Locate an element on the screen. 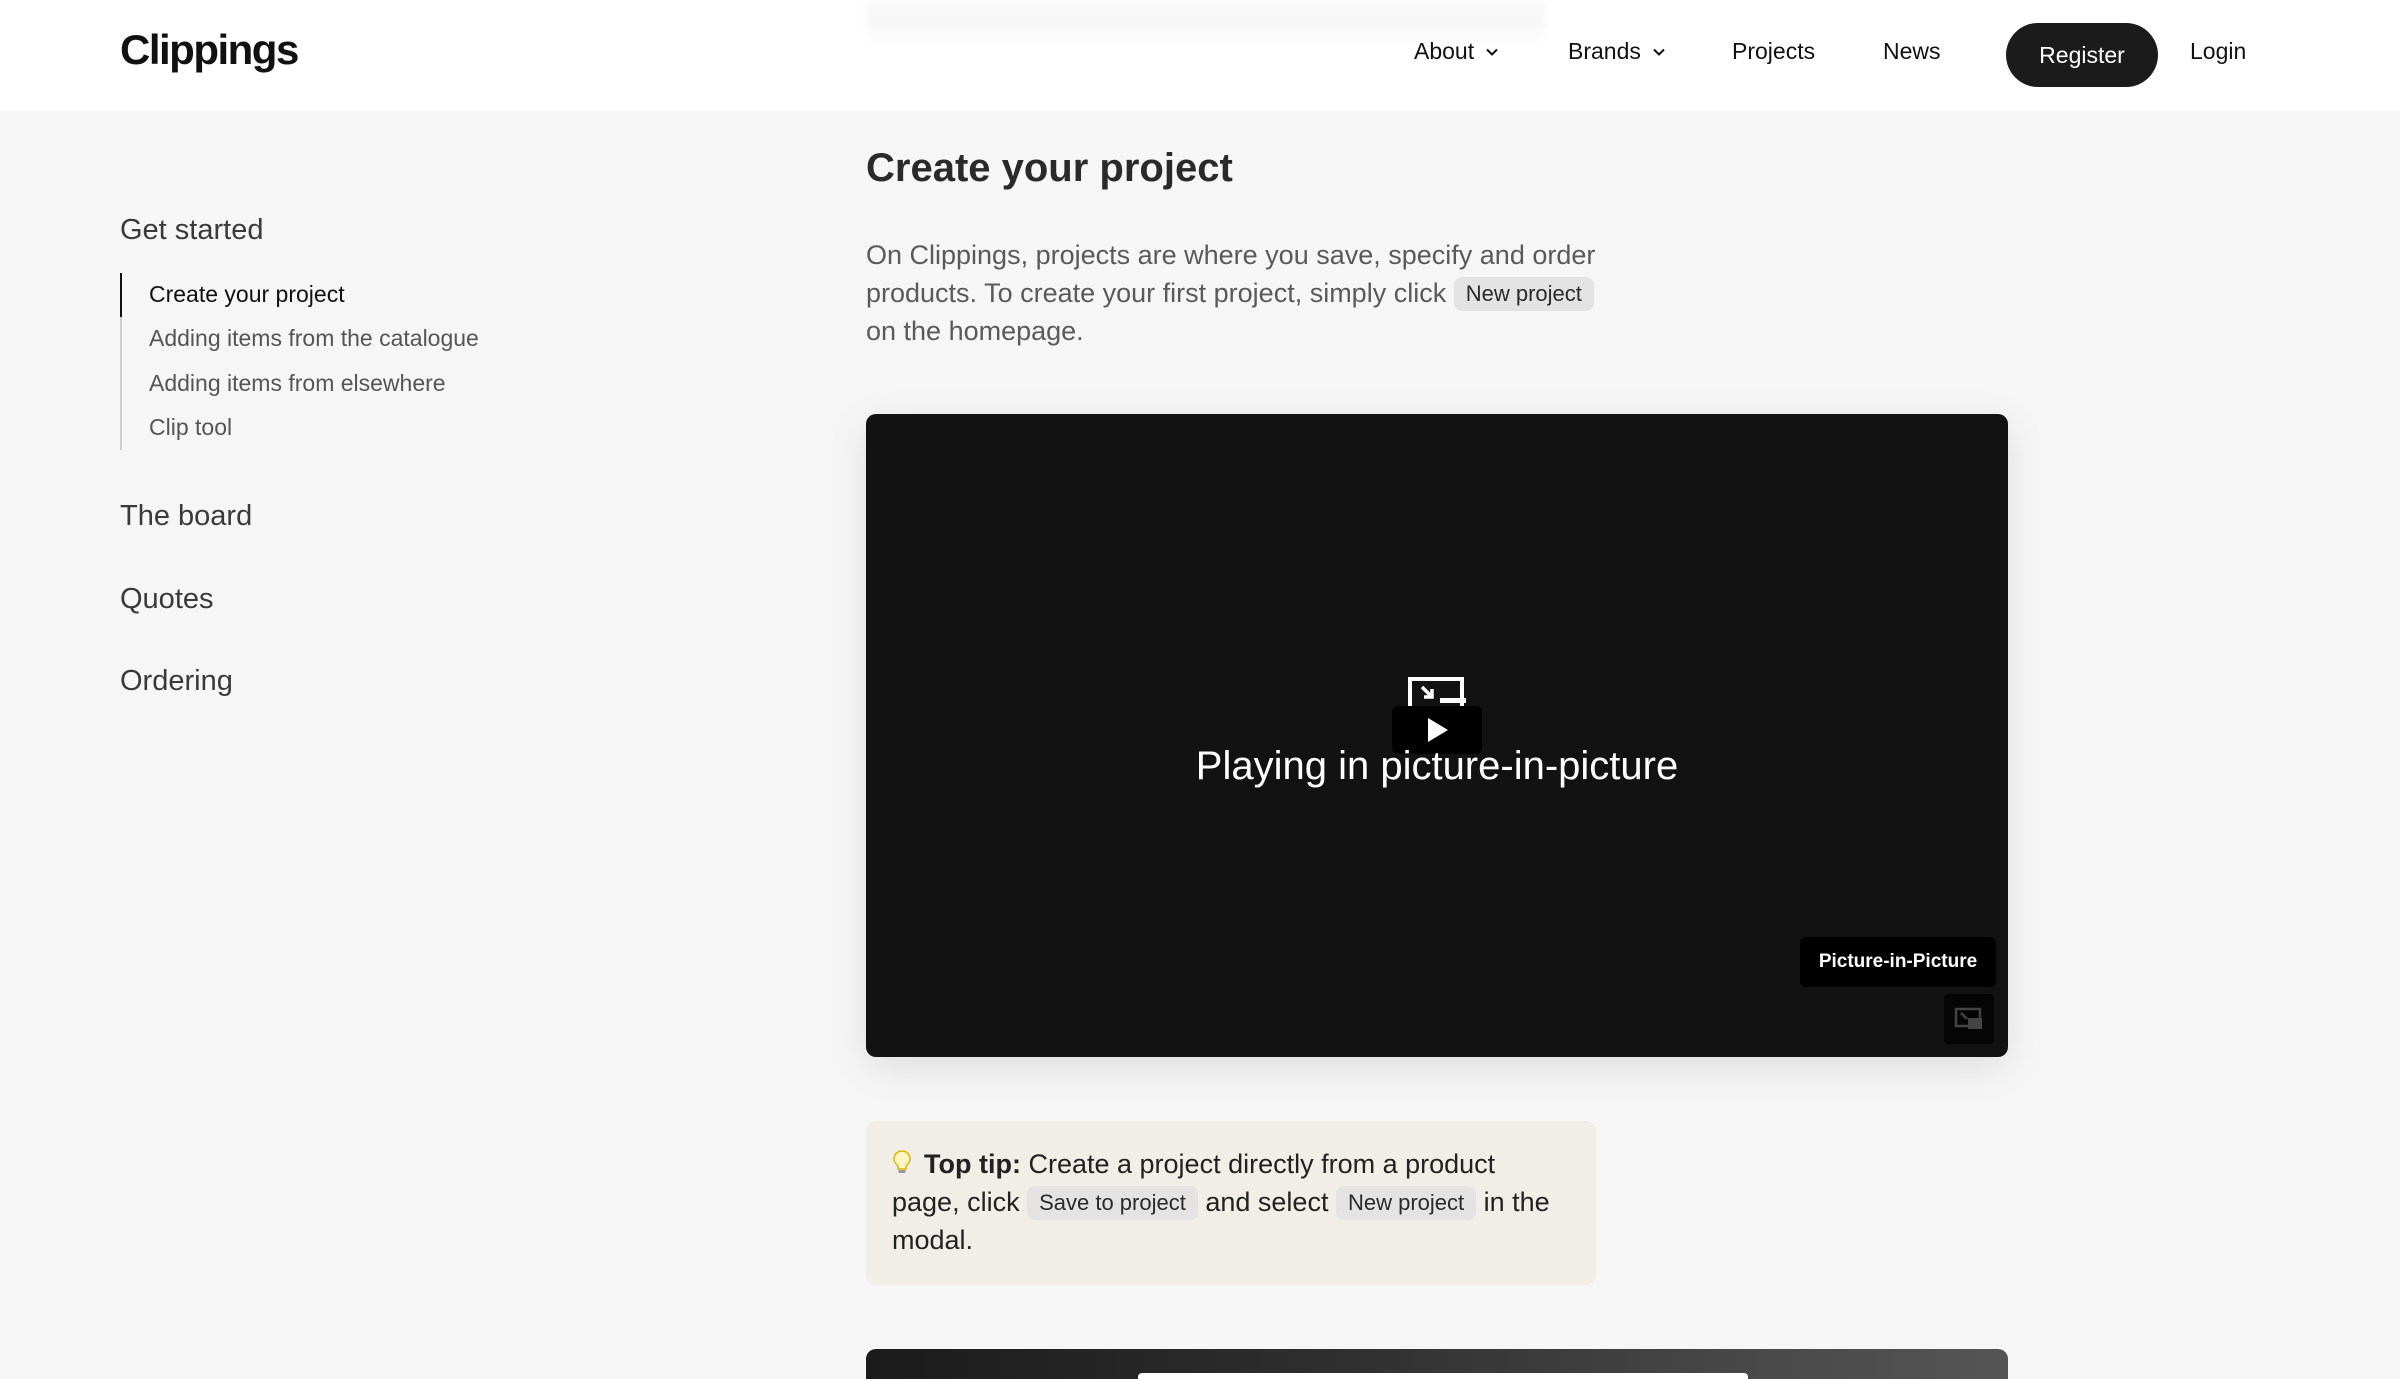  nav-about: About is located at coordinates (1457, 51).